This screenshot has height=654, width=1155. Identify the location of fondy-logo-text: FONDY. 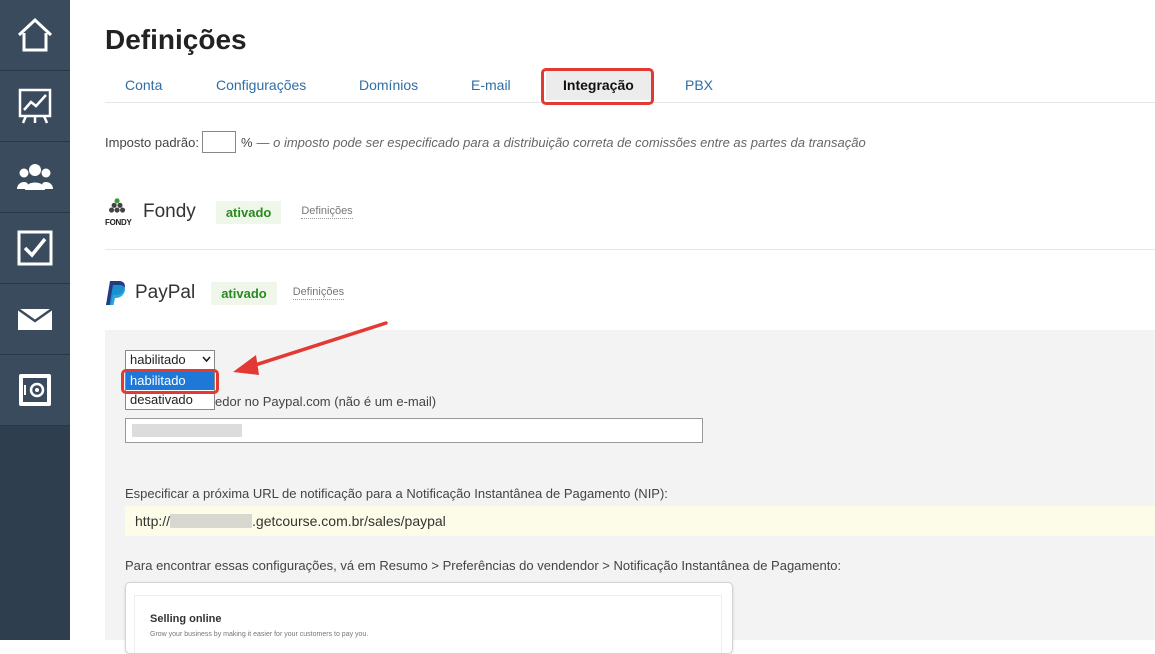
(118, 222).